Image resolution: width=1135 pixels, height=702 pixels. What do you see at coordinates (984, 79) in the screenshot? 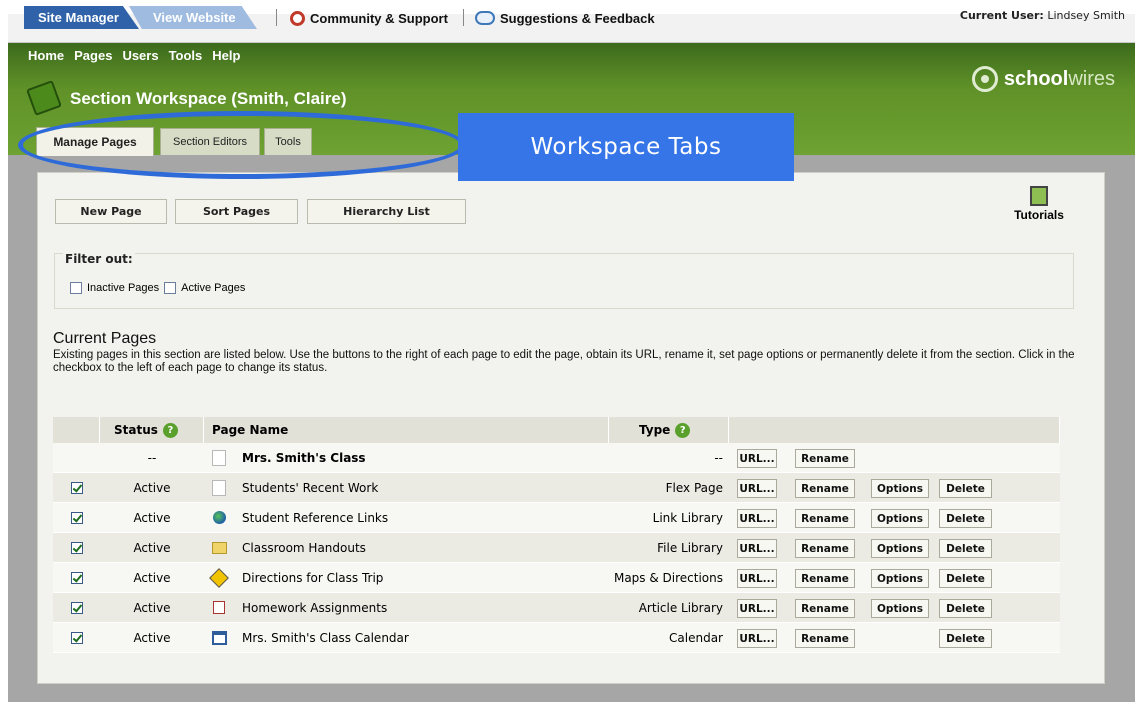
I see `logo-icon` at bounding box center [984, 79].